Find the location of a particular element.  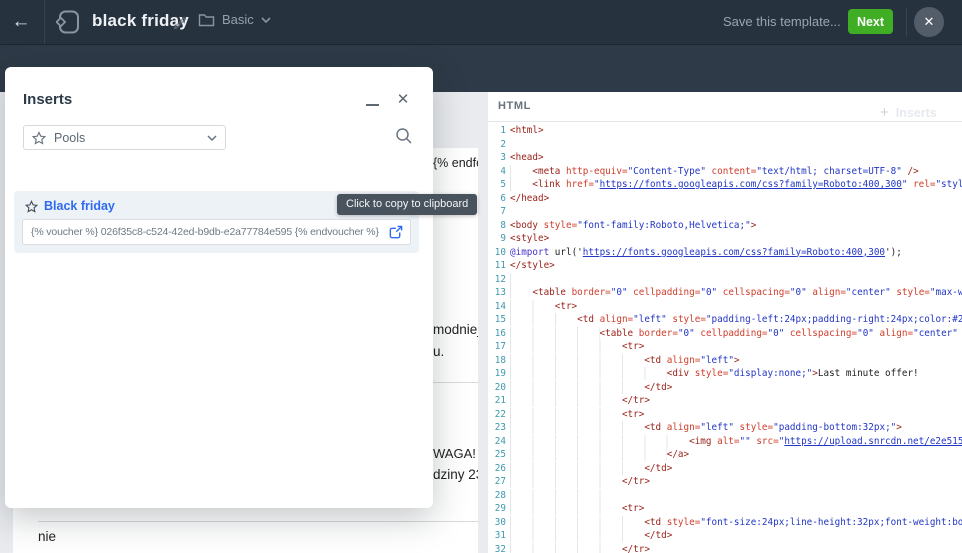

line-number: 3 is located at coordinates (503, 157).